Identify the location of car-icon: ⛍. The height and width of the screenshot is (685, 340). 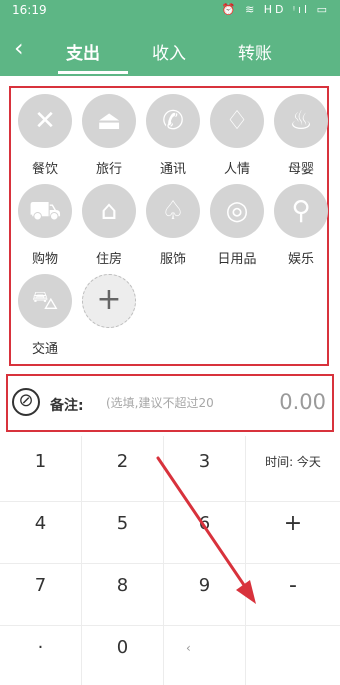
(45, 301).